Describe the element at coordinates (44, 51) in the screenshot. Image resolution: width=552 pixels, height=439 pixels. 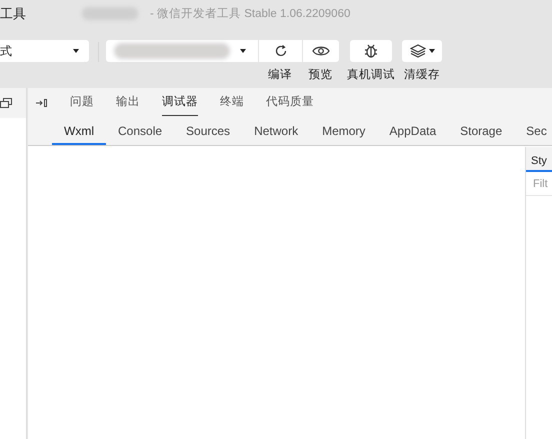
I see `mode-select: 式` at that location.